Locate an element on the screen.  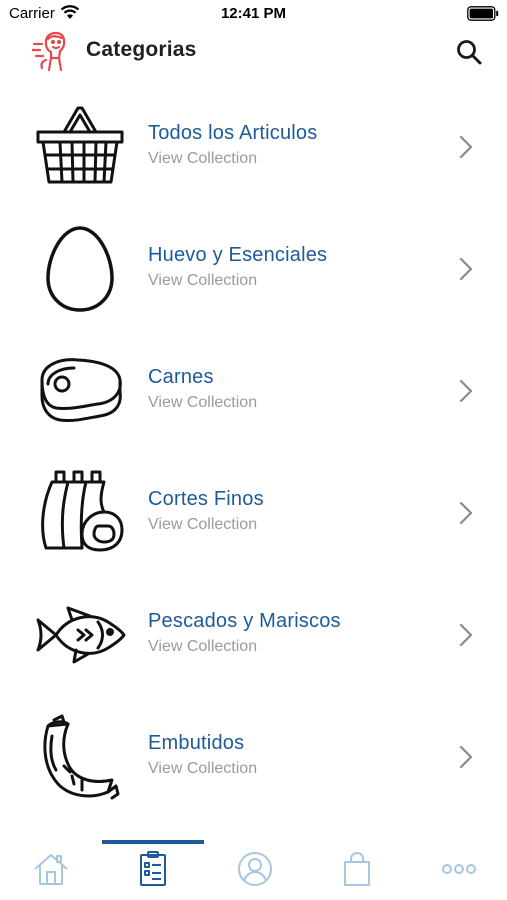
category-text: Carnes View Collection is located at coordinates (202, 389).